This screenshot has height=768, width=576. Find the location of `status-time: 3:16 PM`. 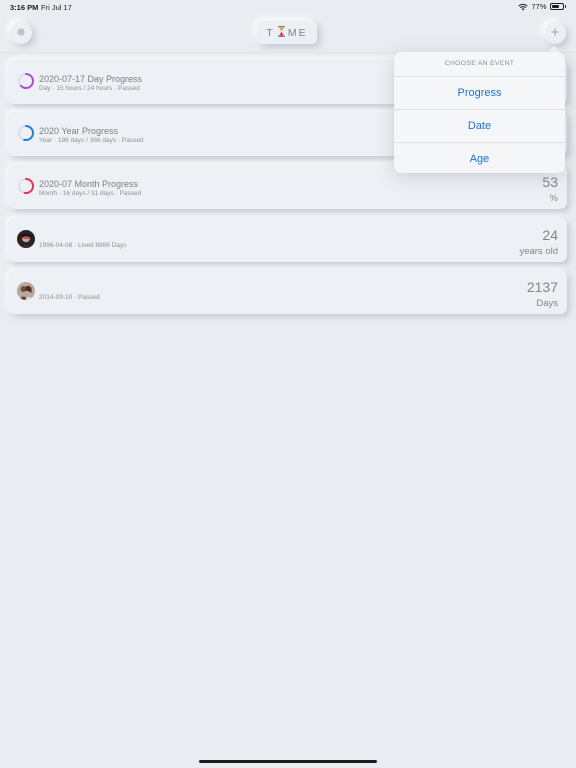

status-time: 3:16 PM is located at coordinates (24, 7).